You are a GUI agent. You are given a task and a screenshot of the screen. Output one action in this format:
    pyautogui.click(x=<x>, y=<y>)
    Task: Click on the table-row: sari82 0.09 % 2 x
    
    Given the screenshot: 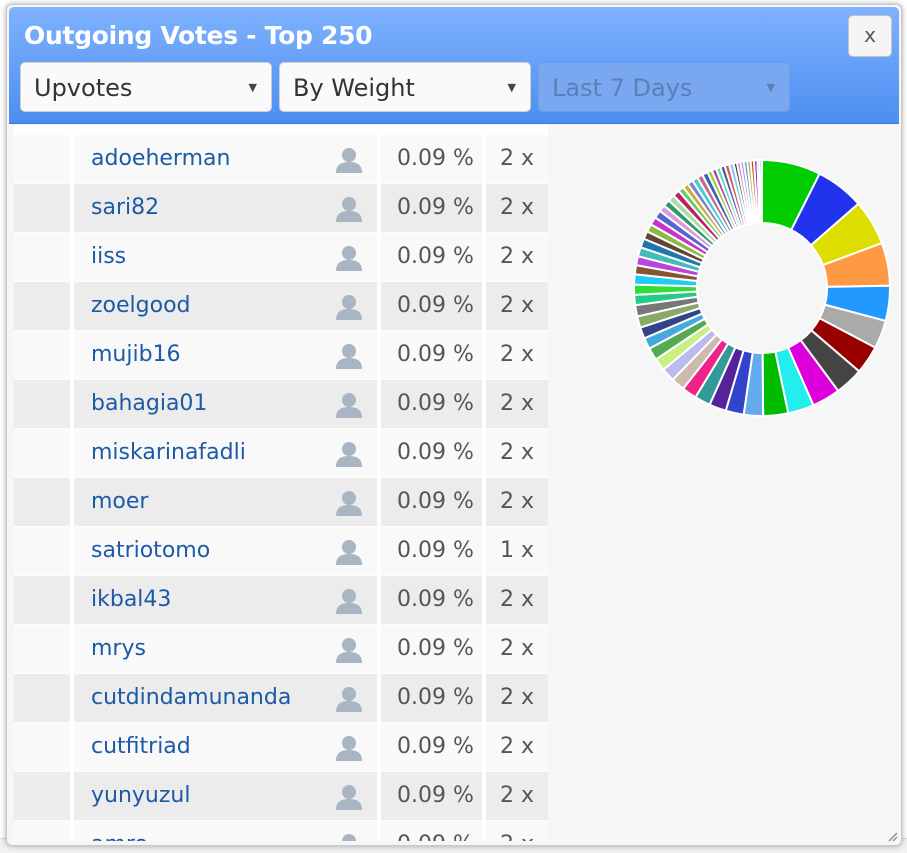 What is the action you would take?
    pyautogui.click(x=281, y=208)
    